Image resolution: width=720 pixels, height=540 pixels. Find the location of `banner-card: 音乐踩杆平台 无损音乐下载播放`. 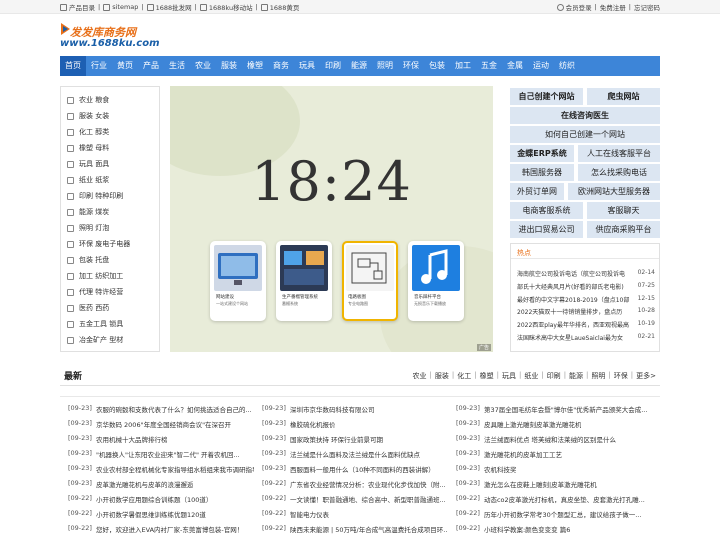

banner-card: 音乐踩杆平台 无损音乐下载播放 is located at coordinates (436, 281).